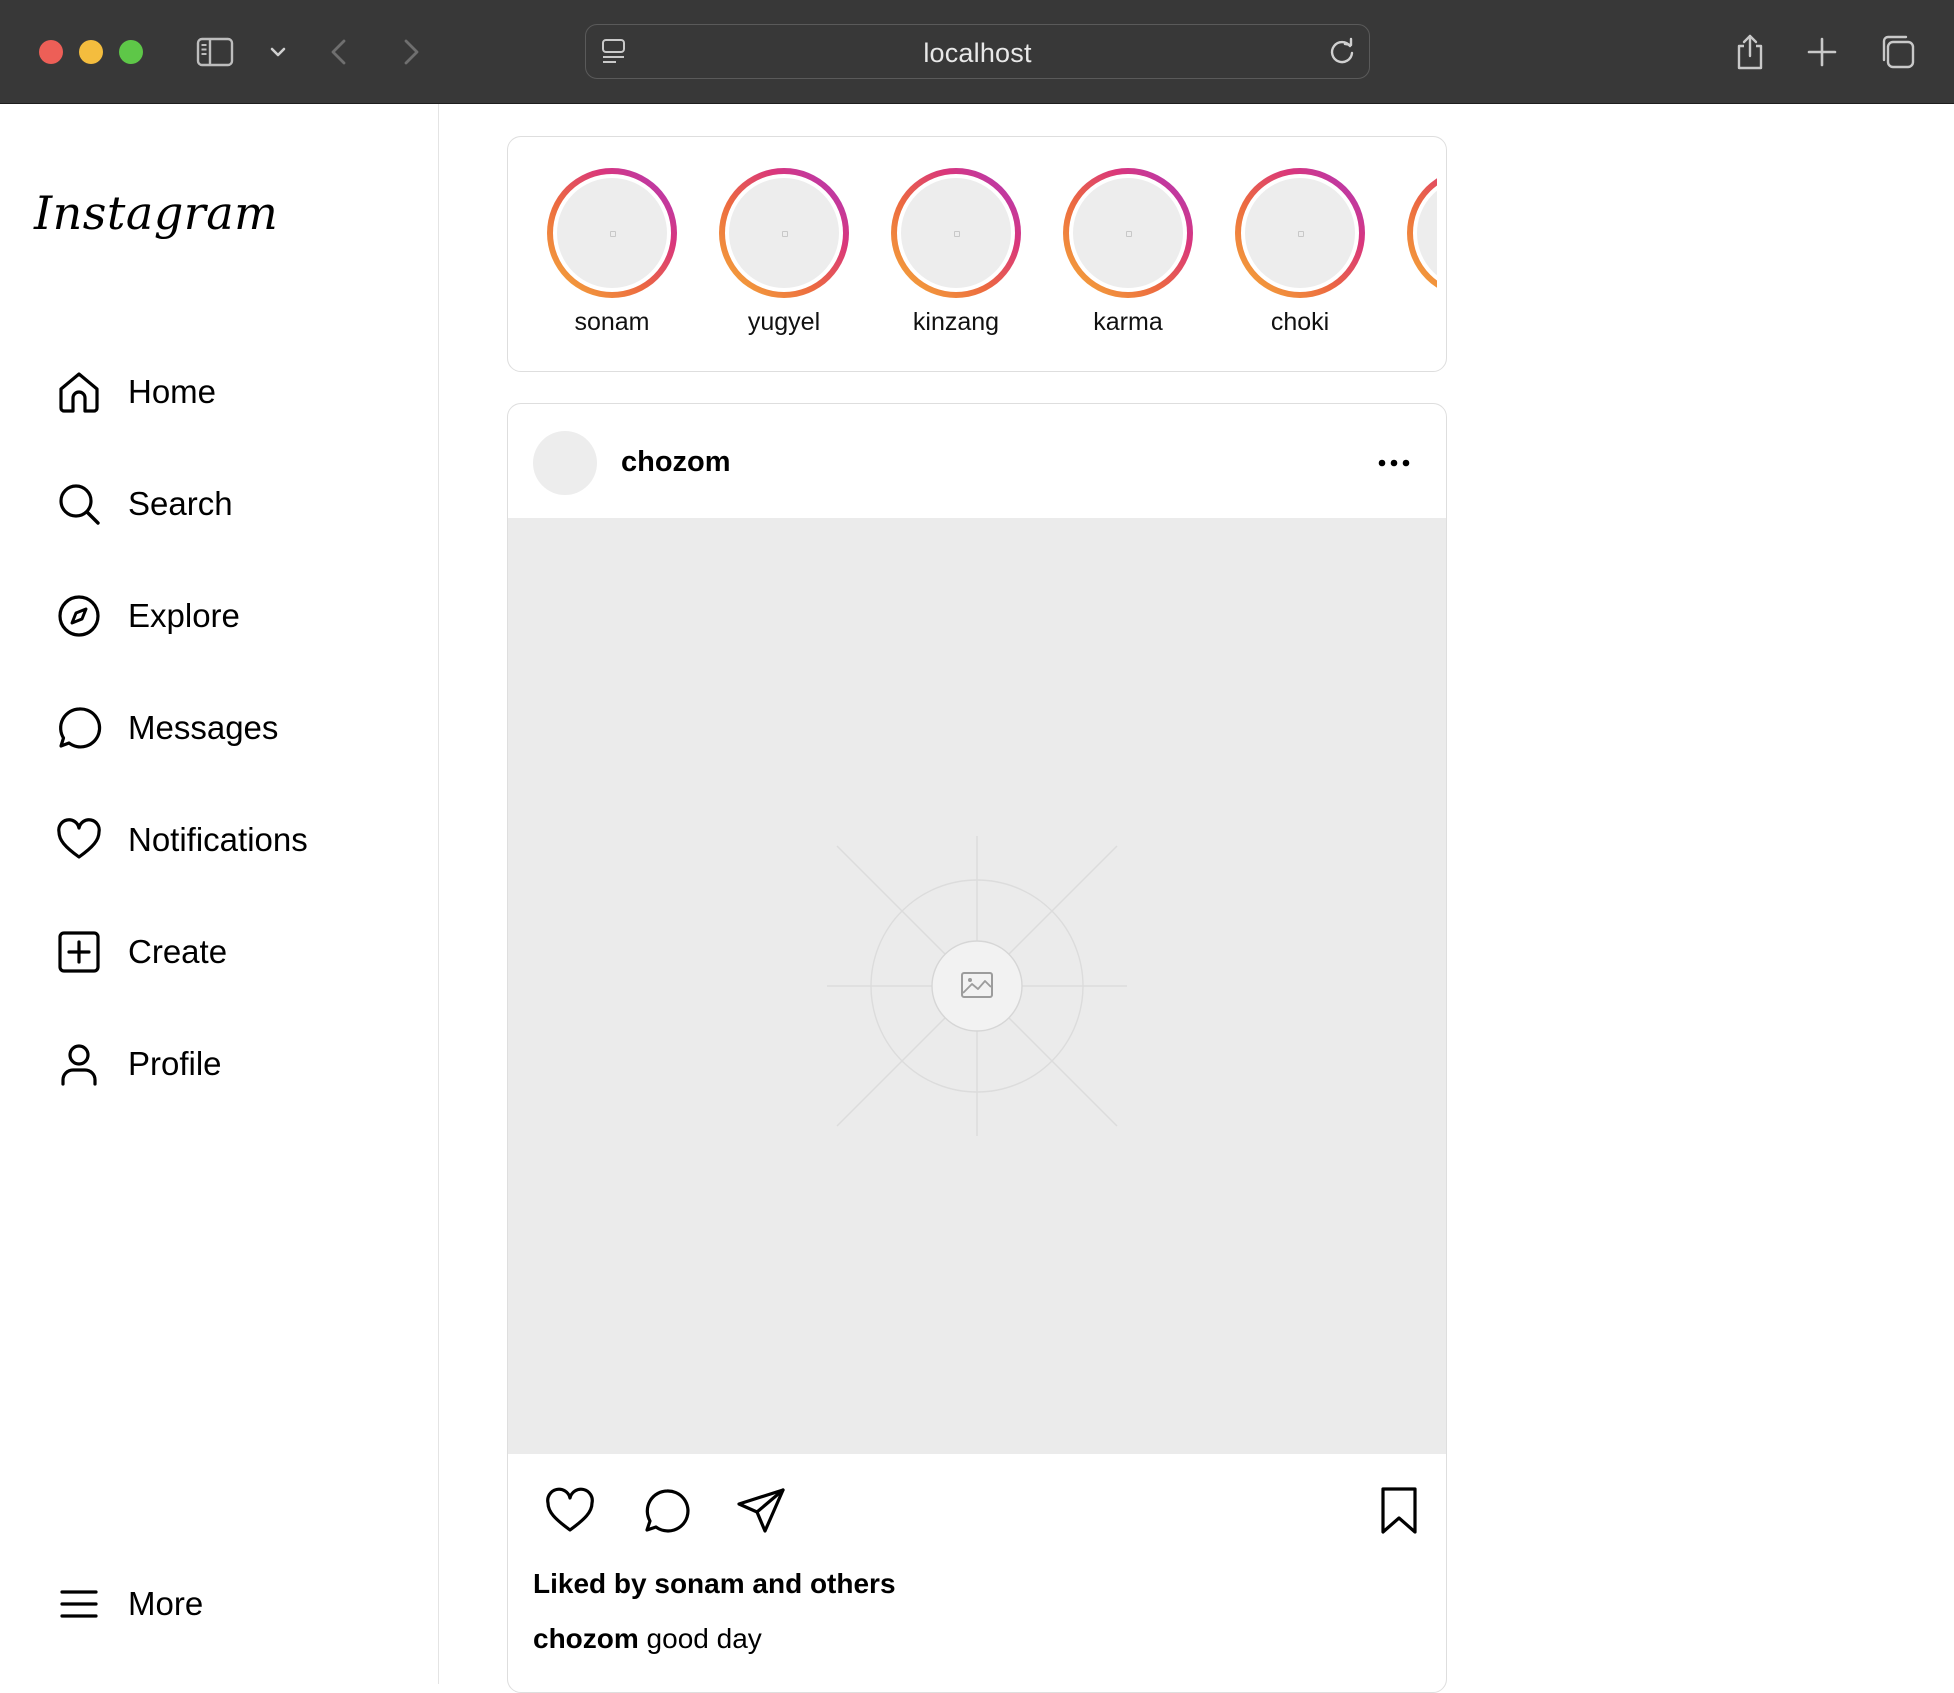 The height and width of the screenshot is (1693, 1954). I want to click on sidebar-item-home: Home, so click(235, 392).